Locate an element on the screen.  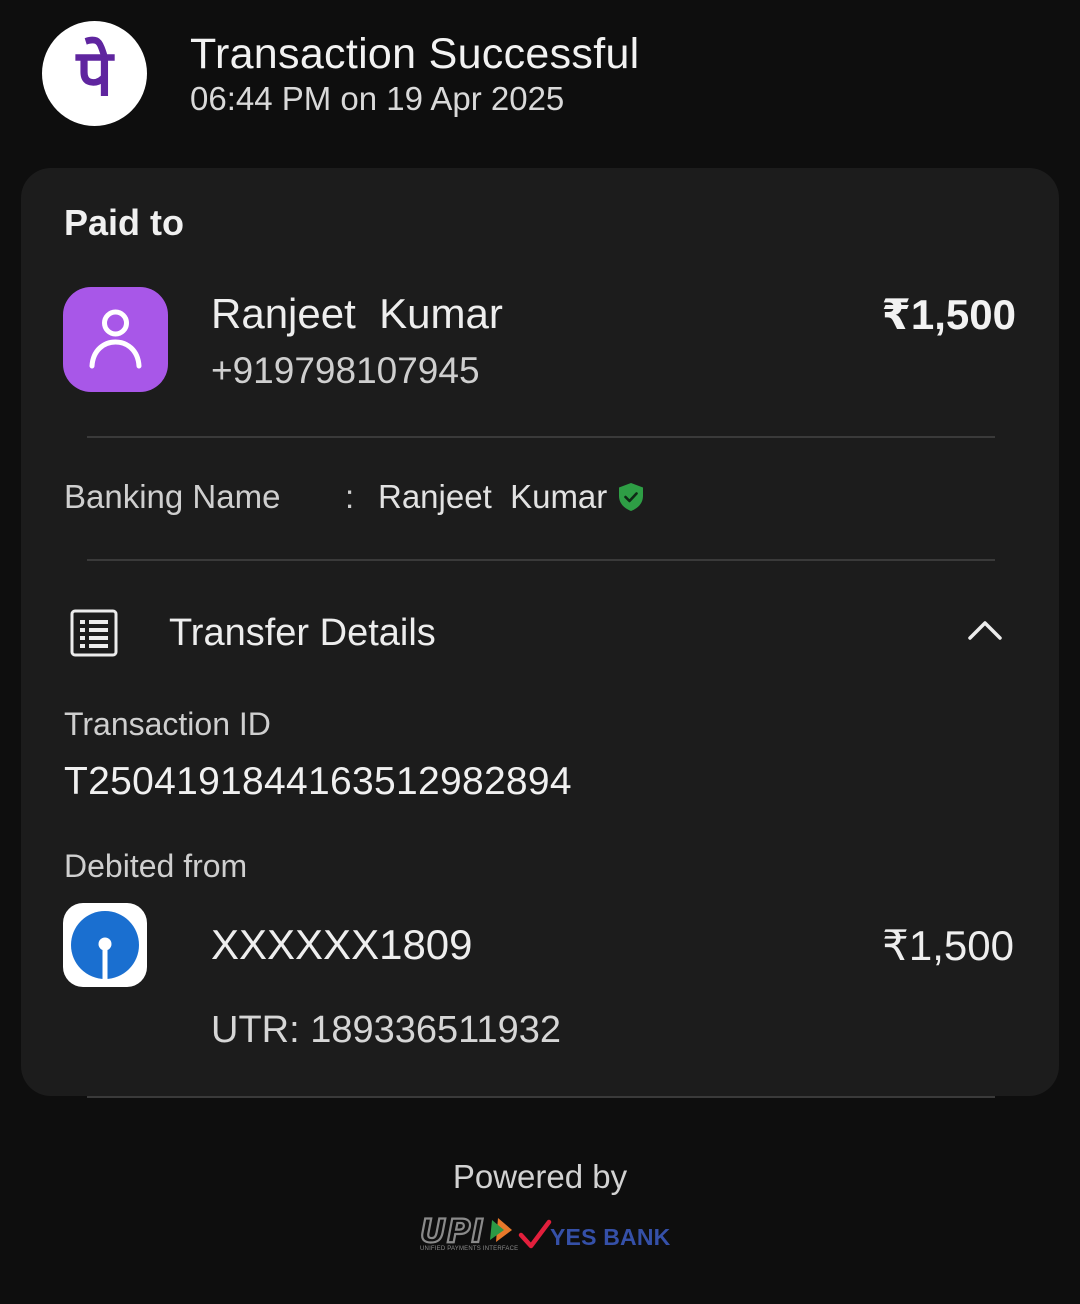
chevron-up-icon is located at coordinates (985, 630).